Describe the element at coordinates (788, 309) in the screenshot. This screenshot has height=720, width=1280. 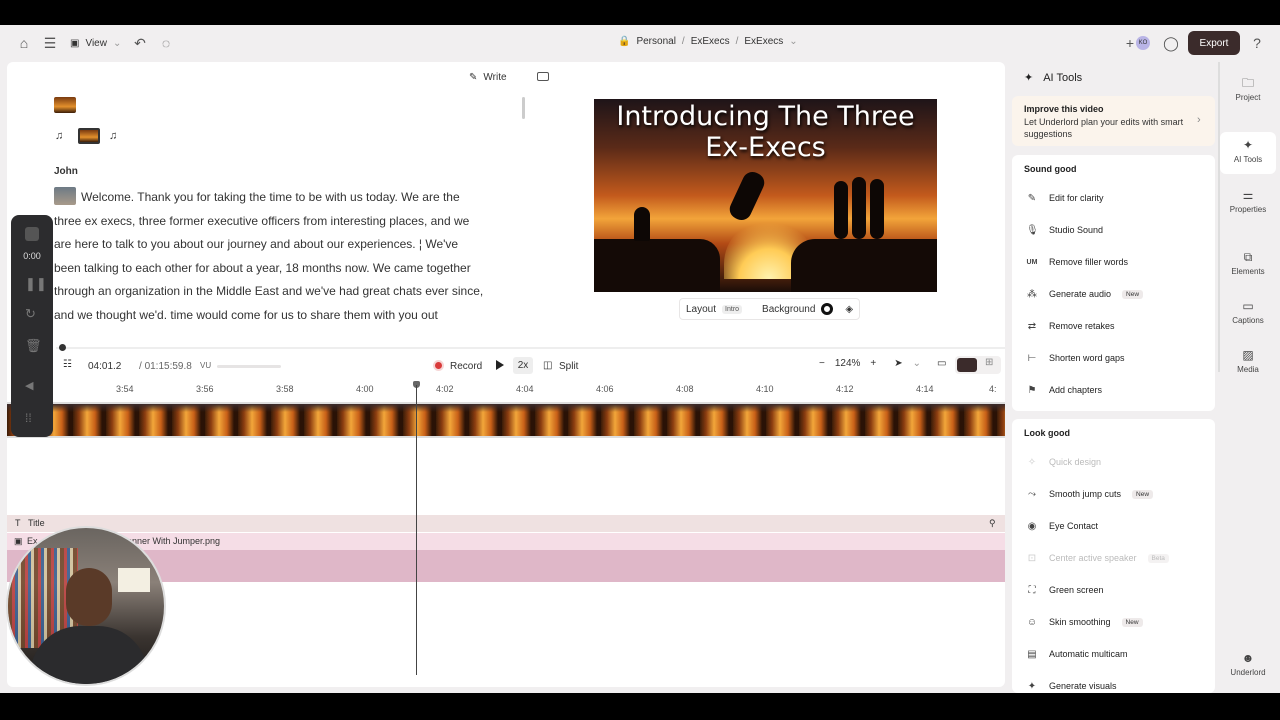
I see `background-button: Background` at that location.